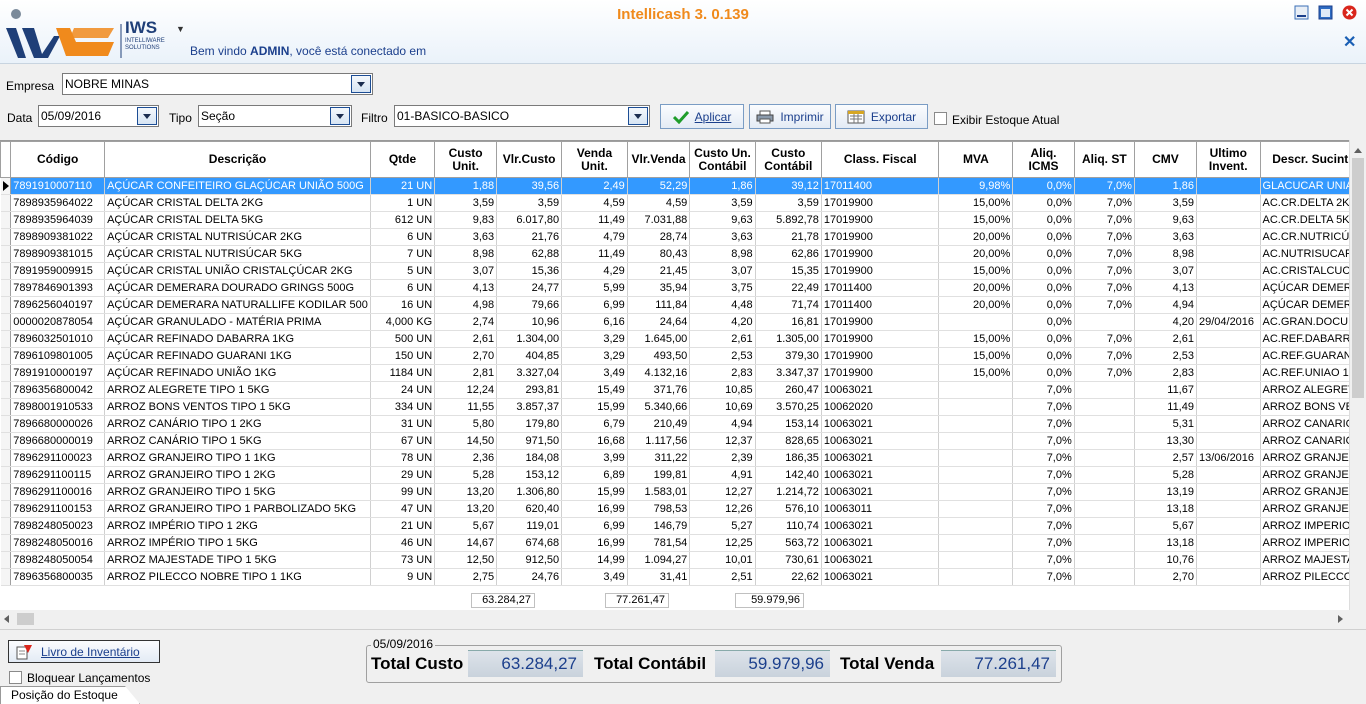 Image resolution: width=1366 pixels, height=704 pixels. Describe the element at coordinates (180, 29) in the screenshot. I see `logo-menu-arrow-icon: ▼` at that location.